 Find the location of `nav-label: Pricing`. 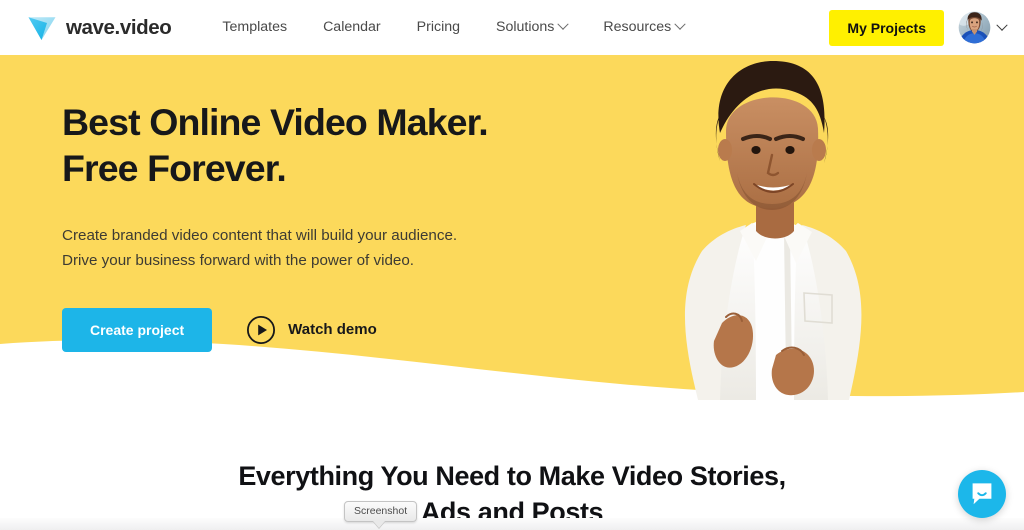

nav-label: Pricing is located at coordinates (438, 27).